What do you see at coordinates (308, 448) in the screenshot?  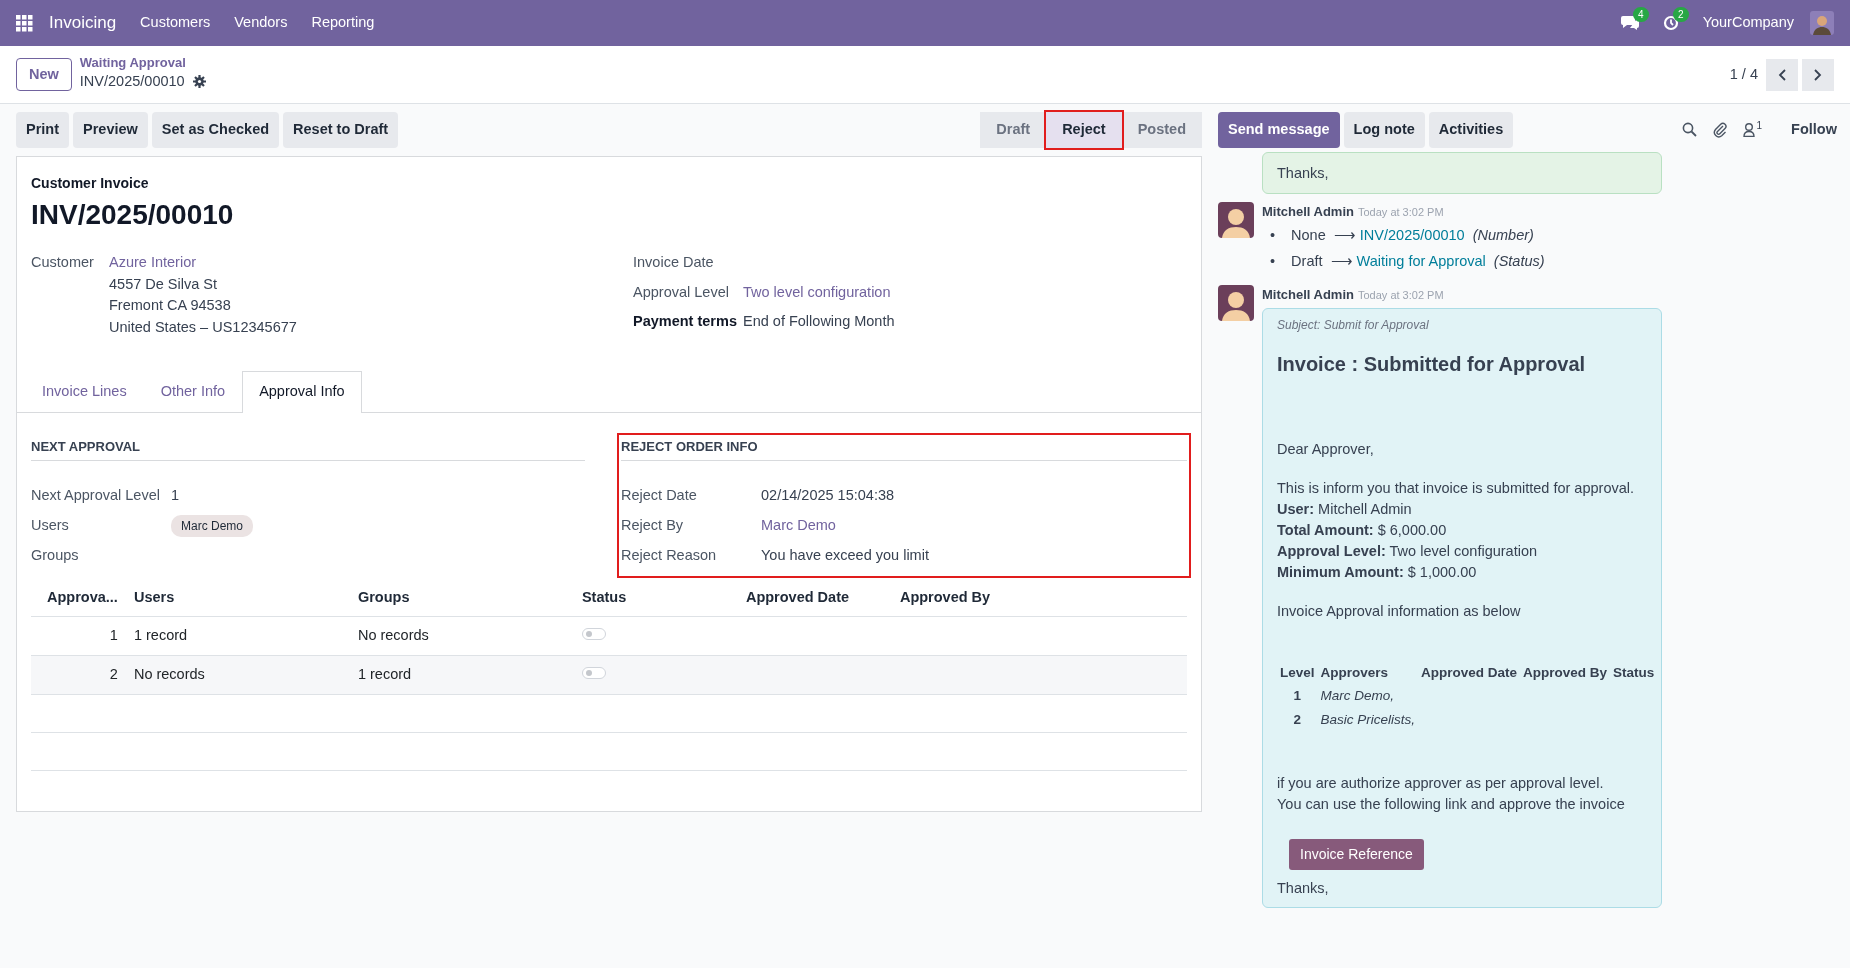 I see `section-heading: NEXT APPROVAL` at bounding box center [308, 448].